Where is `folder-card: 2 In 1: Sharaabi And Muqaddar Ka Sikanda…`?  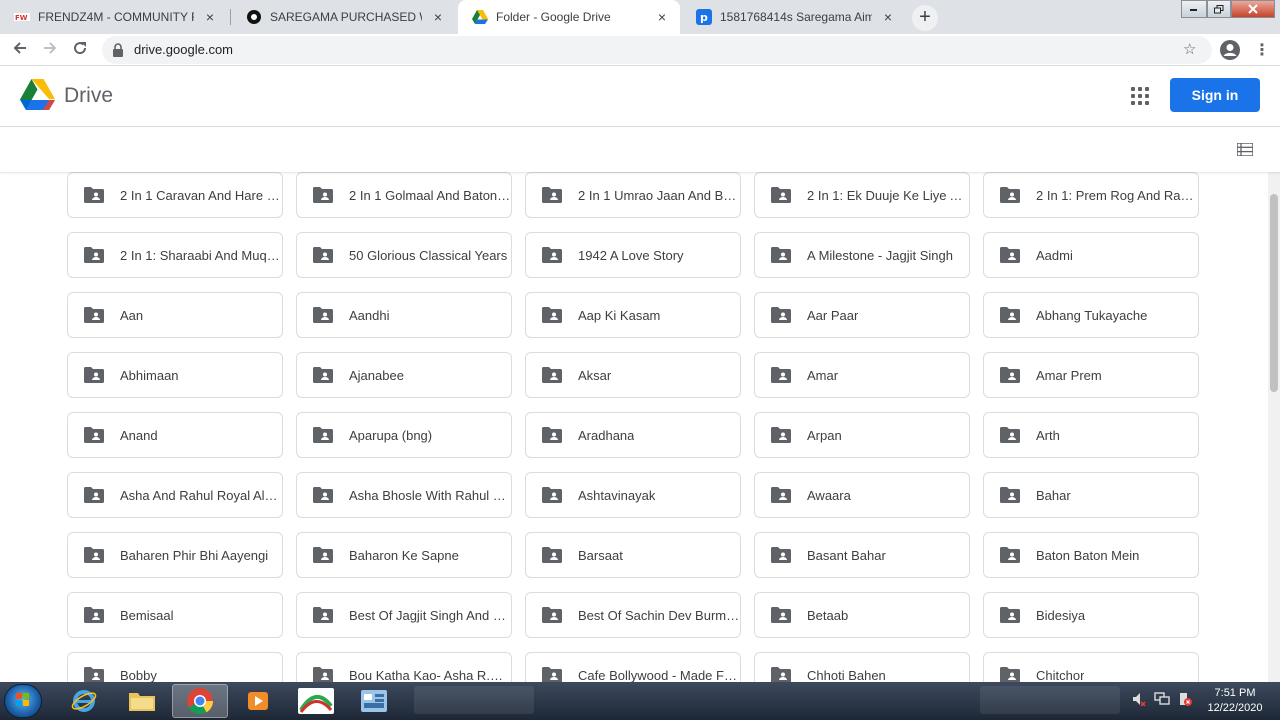 folder-card: 2 In 1: Sharaabi And Muqaddar Ka Sikanda… is located at coordinates (175, 255).